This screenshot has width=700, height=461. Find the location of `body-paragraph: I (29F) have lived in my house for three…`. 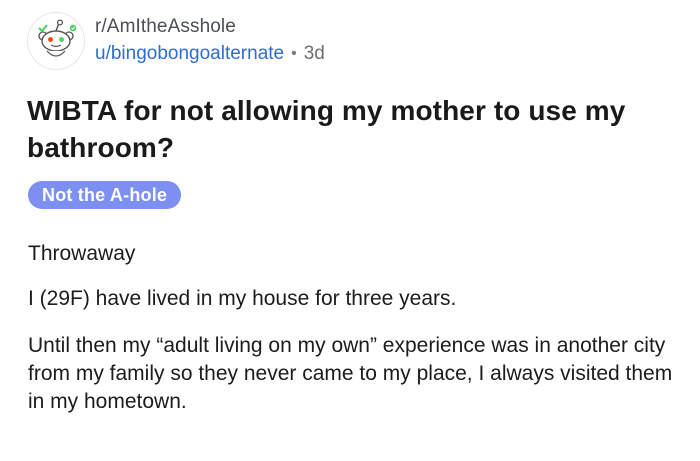

body-paragraph: I (29F) have lived in my house for three… is located at coordinates (242, 298).